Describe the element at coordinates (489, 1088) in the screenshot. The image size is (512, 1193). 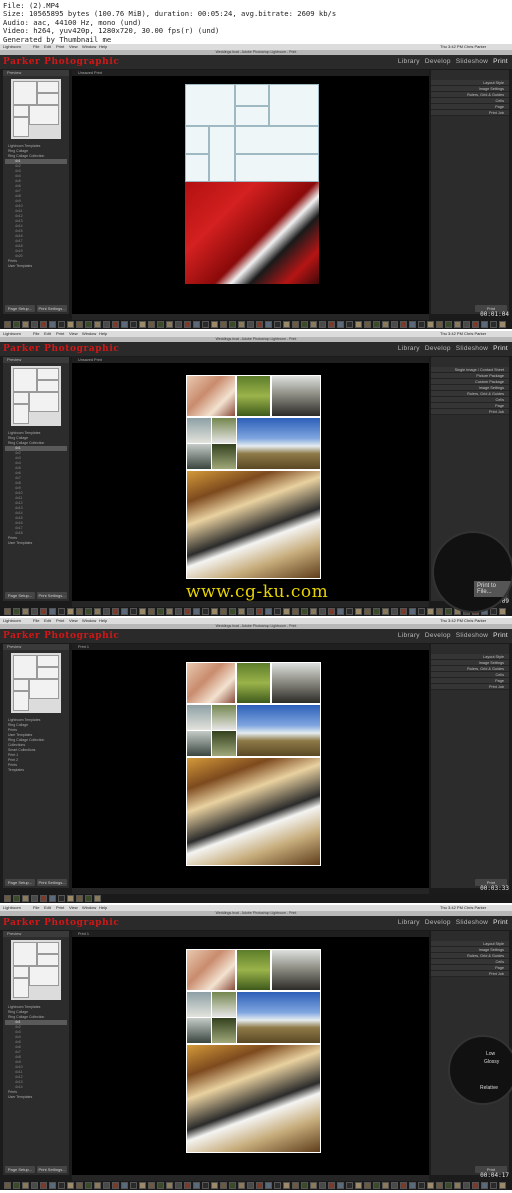
I see `rendering-intent-relative: Relative` at that location.